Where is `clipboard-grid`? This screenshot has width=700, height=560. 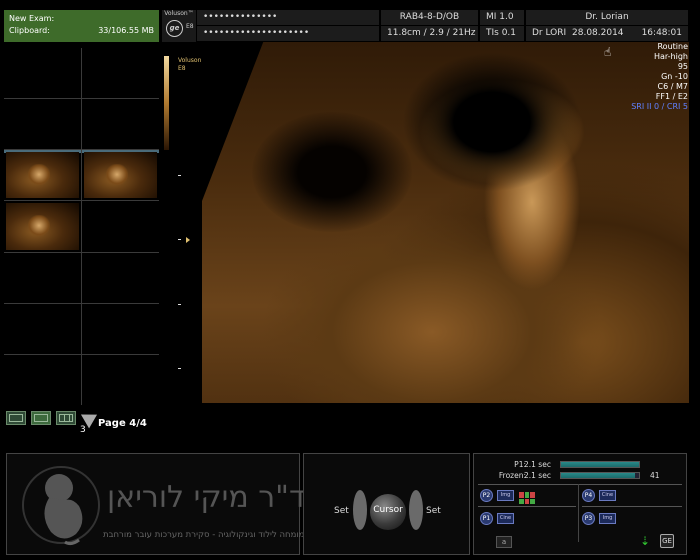
clipboard-grid is located at coordinates (81, 226).